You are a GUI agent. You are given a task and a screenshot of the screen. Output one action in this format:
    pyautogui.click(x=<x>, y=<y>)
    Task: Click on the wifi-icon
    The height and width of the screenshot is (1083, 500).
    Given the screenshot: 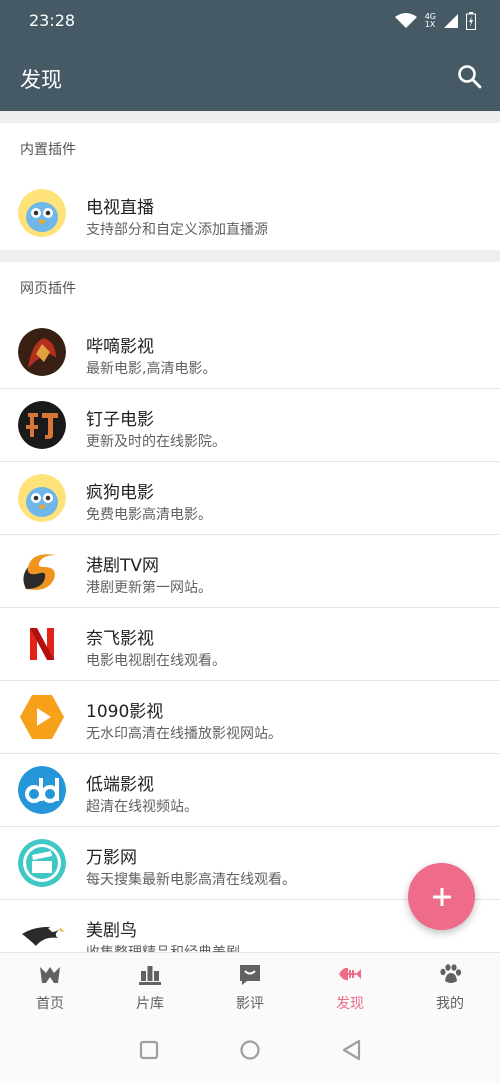 What is the action you would take?
    pyautogui.click(x=405, y=20)
    